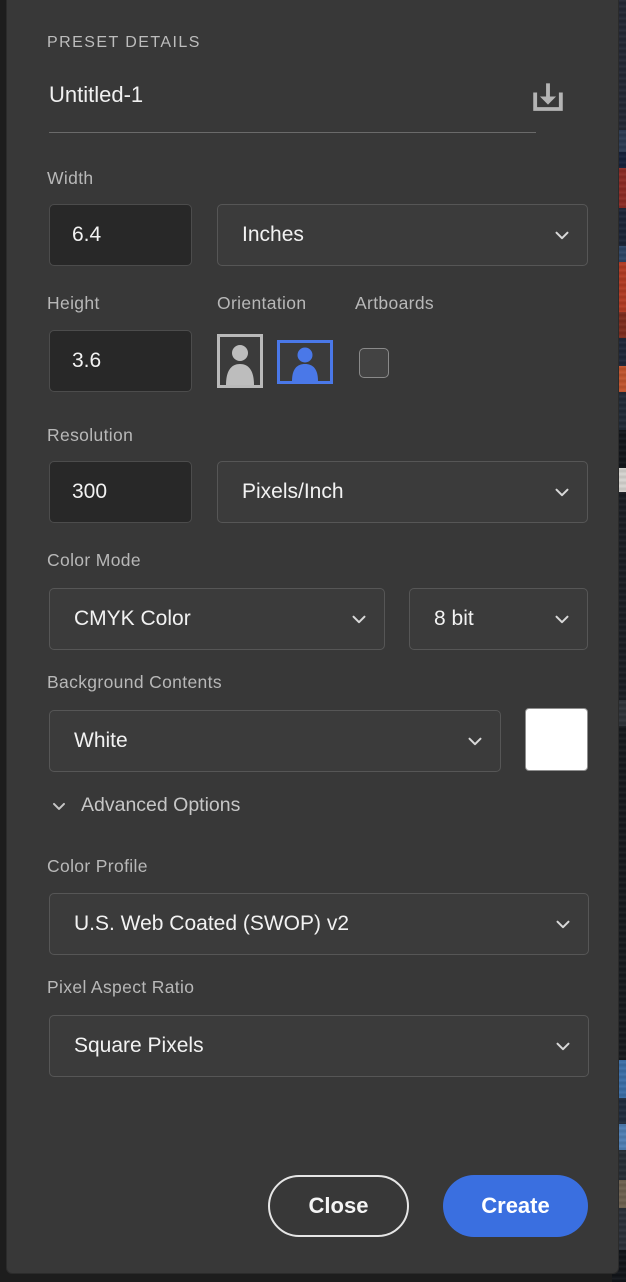 The width and height of the screenshot is (626, 1282). I want to click on resolution-input, so click(120, 492).